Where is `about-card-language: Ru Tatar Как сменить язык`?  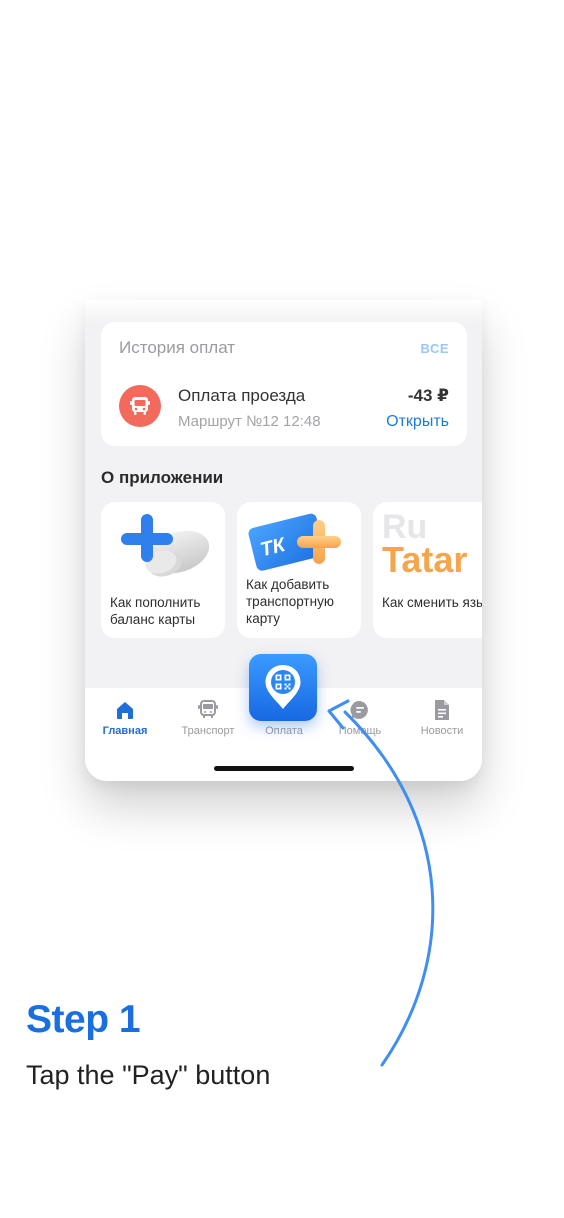 about-card-language: Ru Tatar Как сменить язык is located at coordinates (427, 570).